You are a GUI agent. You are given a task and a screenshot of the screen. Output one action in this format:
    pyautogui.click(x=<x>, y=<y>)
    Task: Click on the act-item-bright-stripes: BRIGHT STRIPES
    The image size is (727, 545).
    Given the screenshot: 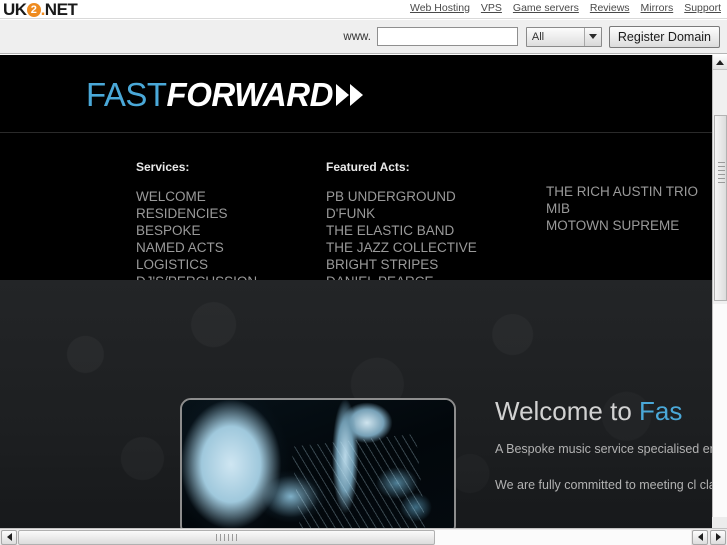 What is the action you would take?
    pyautogui.click(x=401, y=264)
    